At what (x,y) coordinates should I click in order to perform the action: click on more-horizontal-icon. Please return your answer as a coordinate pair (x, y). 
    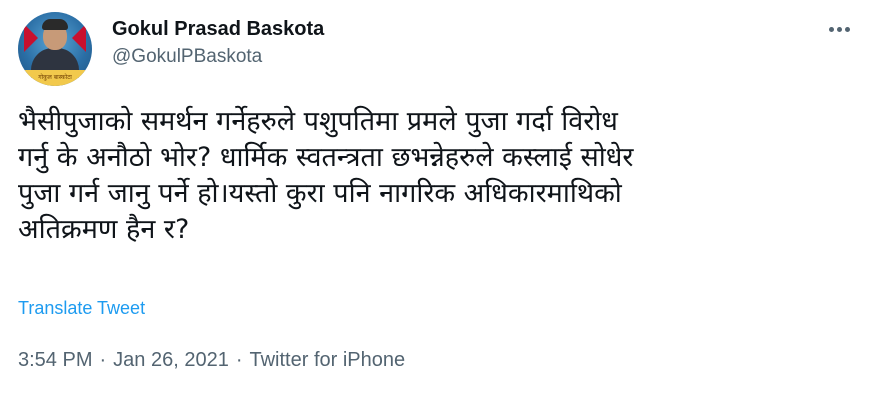
    Looking at the image, I should click on (839, 29).